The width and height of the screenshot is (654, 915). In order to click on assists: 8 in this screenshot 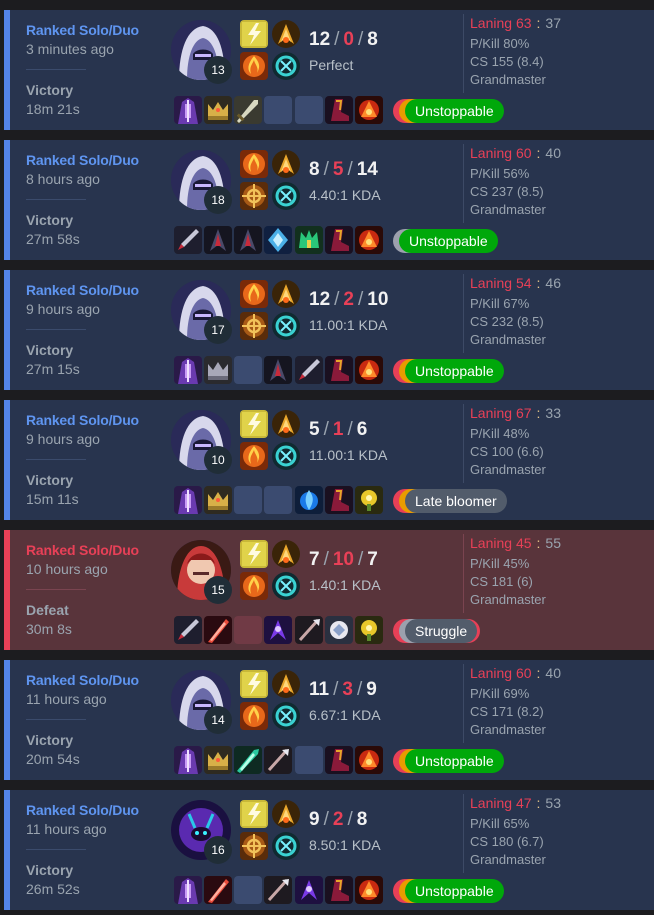, I will do `click(362, 819)`.